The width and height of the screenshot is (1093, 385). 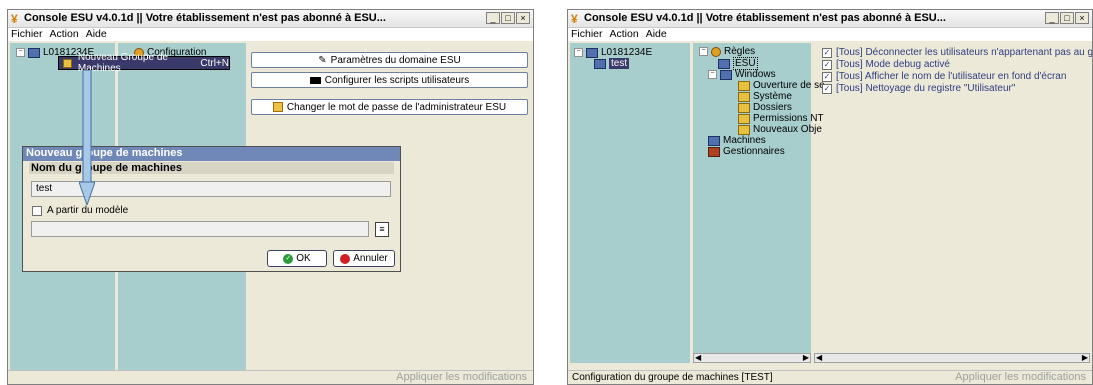 What do you see at coordinates (789, 85) in the screenshot?
I see `tree-ouverture-label: Ouverture de se` at bounding box center [789, 85].